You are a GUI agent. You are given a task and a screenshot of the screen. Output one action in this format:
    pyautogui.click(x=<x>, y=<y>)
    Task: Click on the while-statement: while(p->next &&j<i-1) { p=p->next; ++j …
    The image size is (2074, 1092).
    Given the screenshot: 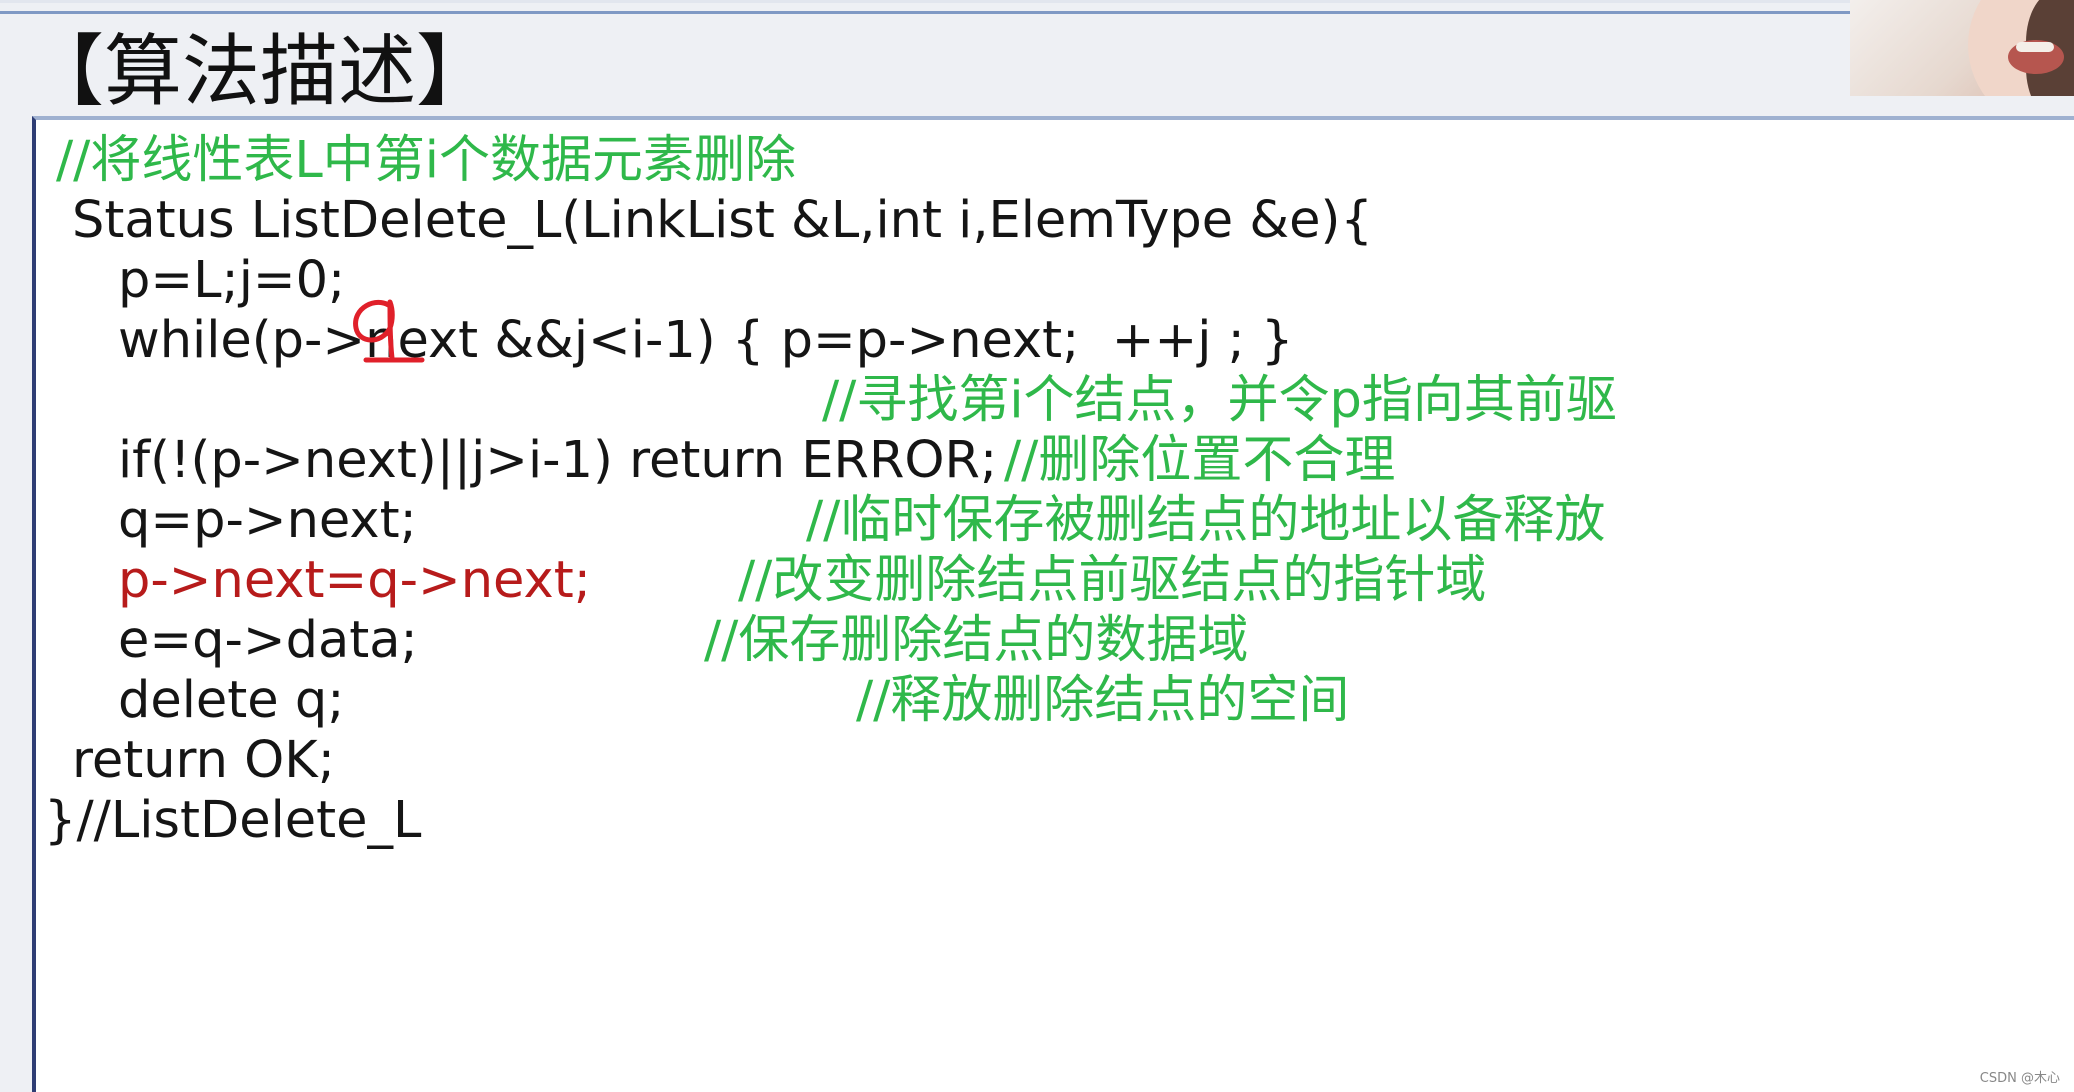 What is the action you would take?
    pyautogui.click(x=706, y=340)
    